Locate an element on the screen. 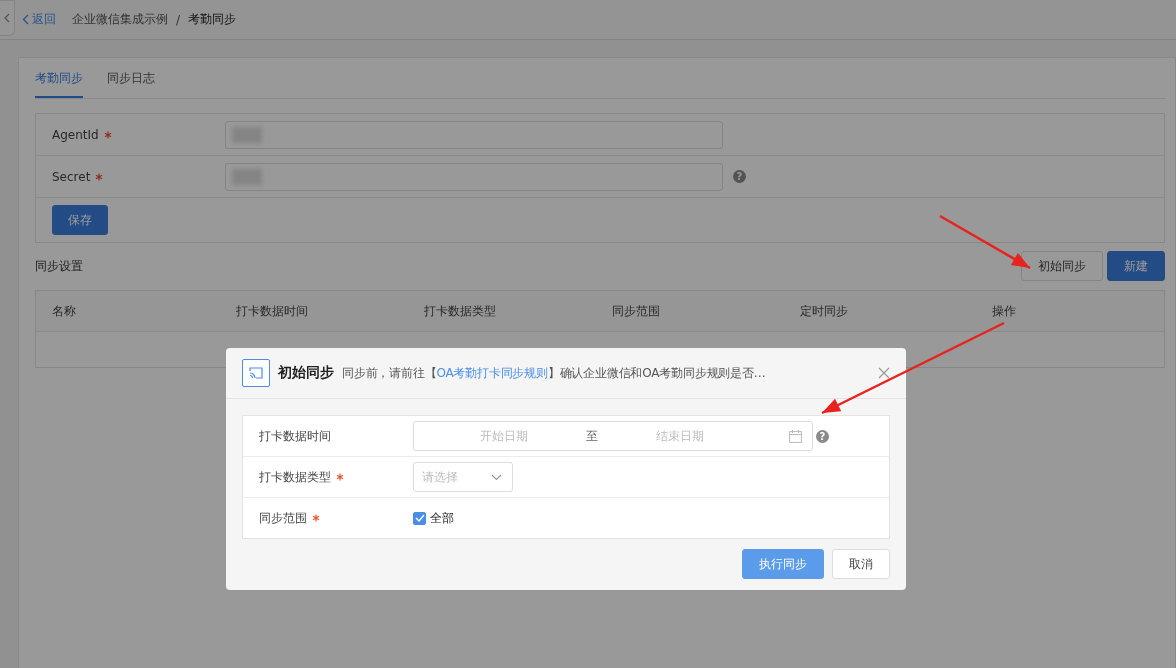  back-link: 返回 is located at coordinates (39, 19).